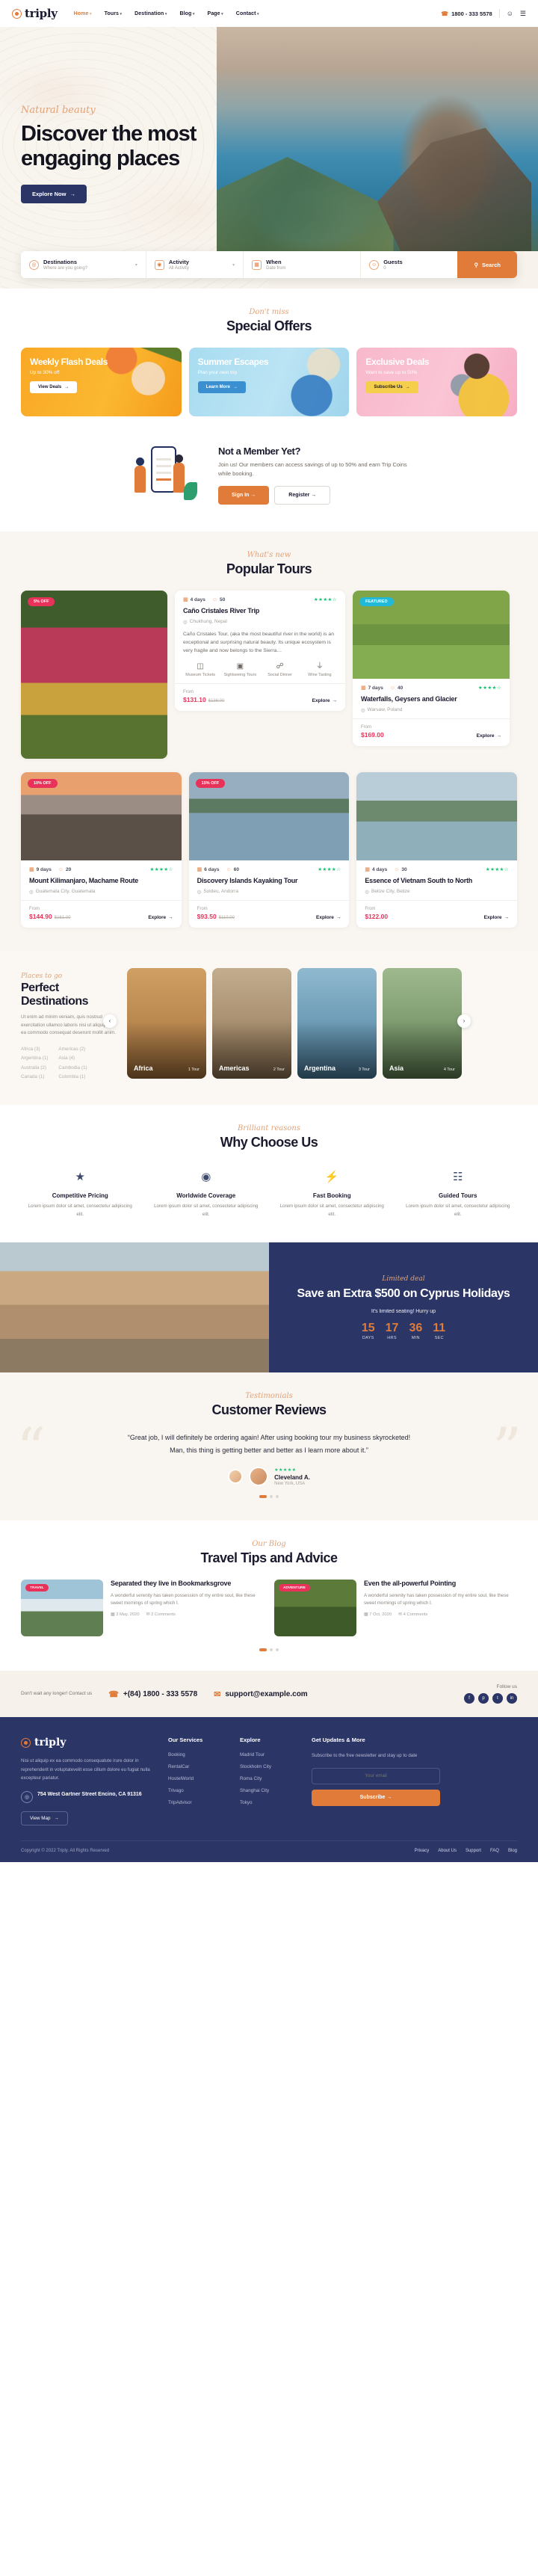 This screenshot has height=2576, width=538. I want to click on nav-item-contact: Contact, so click(248, 13).